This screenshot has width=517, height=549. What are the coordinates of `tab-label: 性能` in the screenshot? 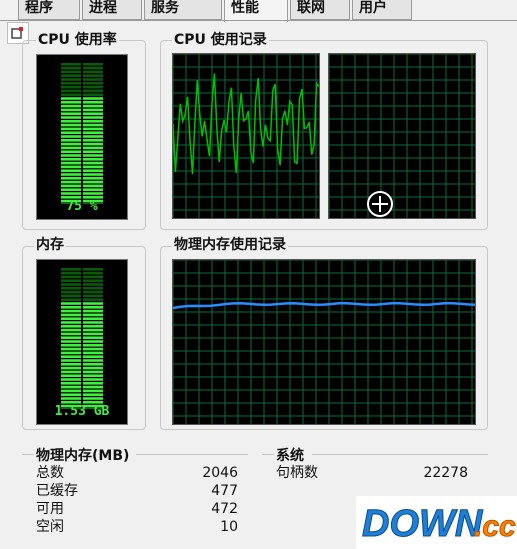 It's located at (245, 8).